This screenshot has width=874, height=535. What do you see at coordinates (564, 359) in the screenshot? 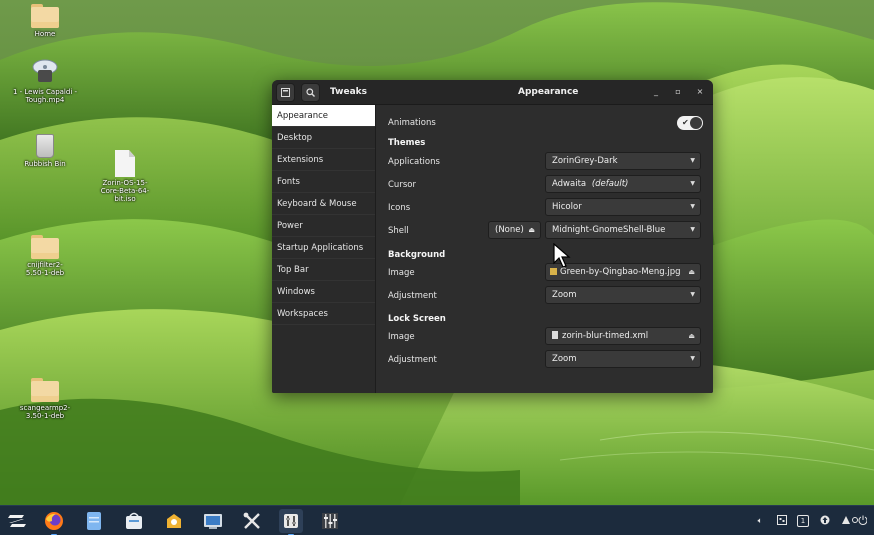
I see `lock-adjustment-value: Zoom` at bounding box center [564, 359].